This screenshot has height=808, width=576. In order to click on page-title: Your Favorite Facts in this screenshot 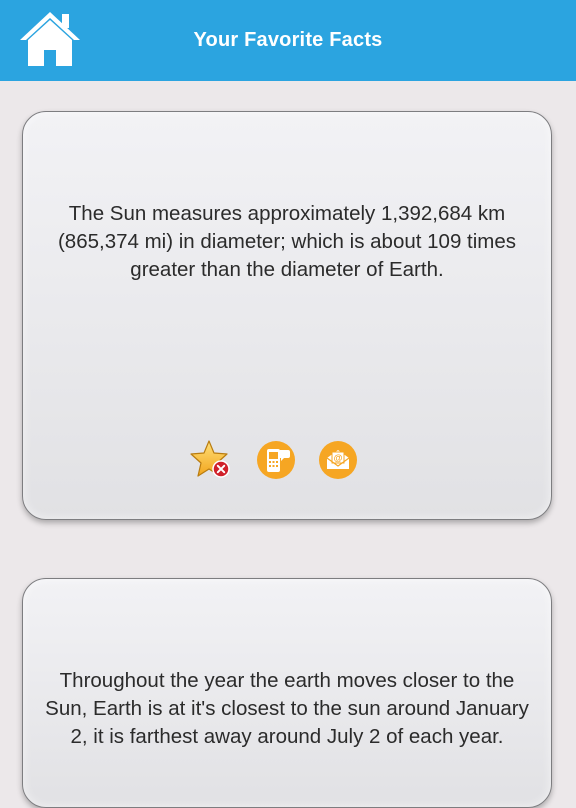, I will do `click(288, 40)`.